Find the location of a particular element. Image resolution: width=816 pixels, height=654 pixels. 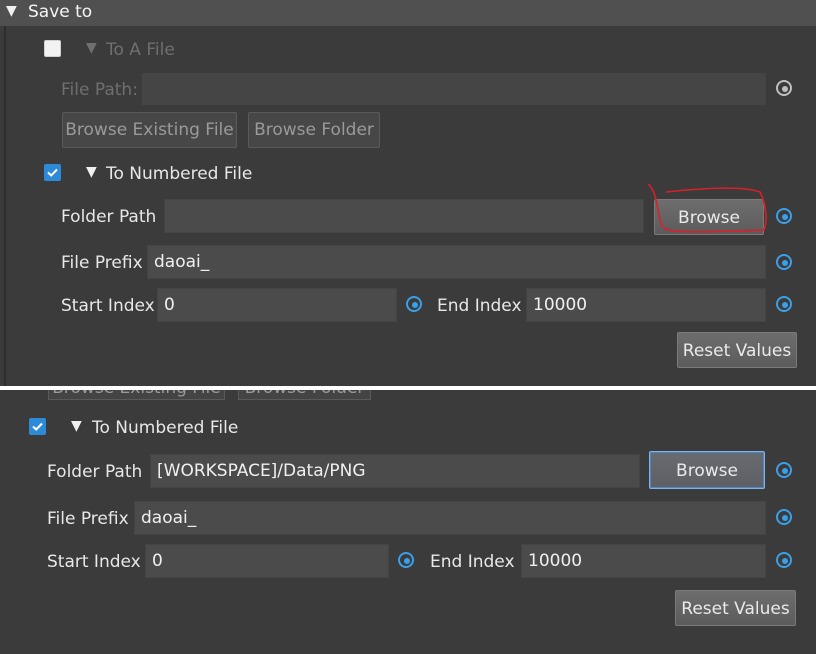

browse-existing-file-button-partial: Browse Existing File is located at coordinates (136, 395).